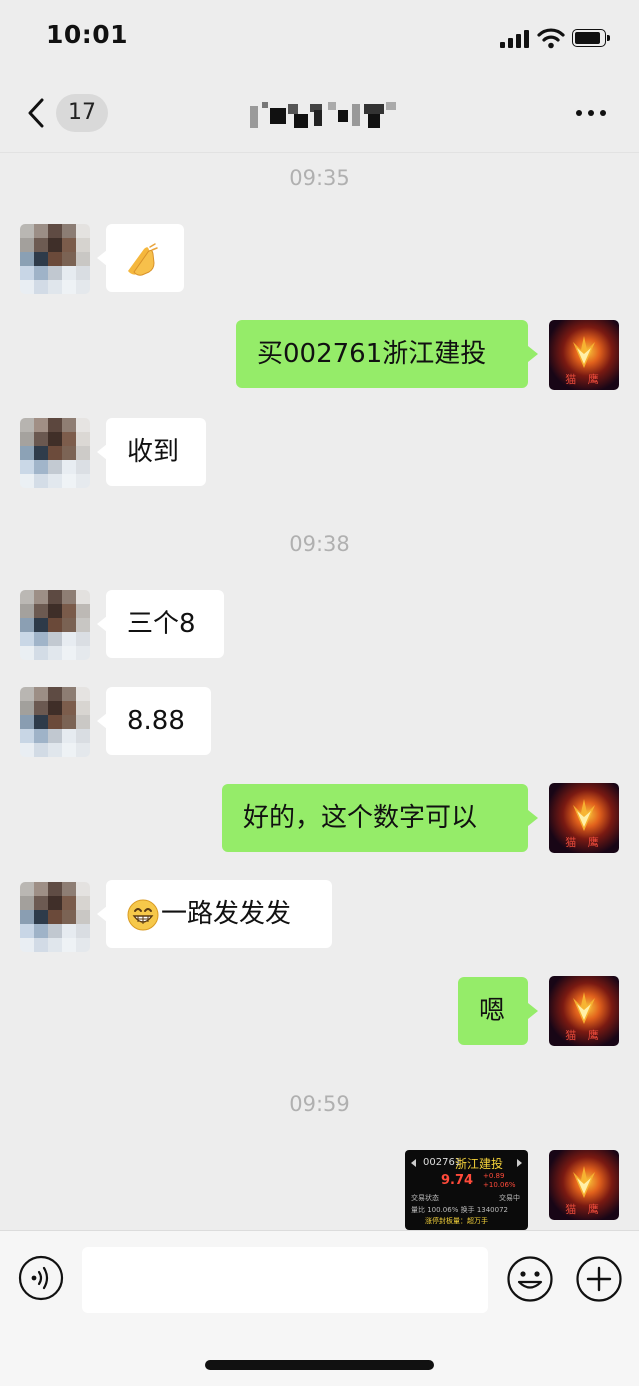 The height and width of the screenshot is (1386, 639). What do you see at coordinates (154, 721) in the screenshot?
I see `incoming-message-bubble: 8.88` at bounding box center [154, 721].